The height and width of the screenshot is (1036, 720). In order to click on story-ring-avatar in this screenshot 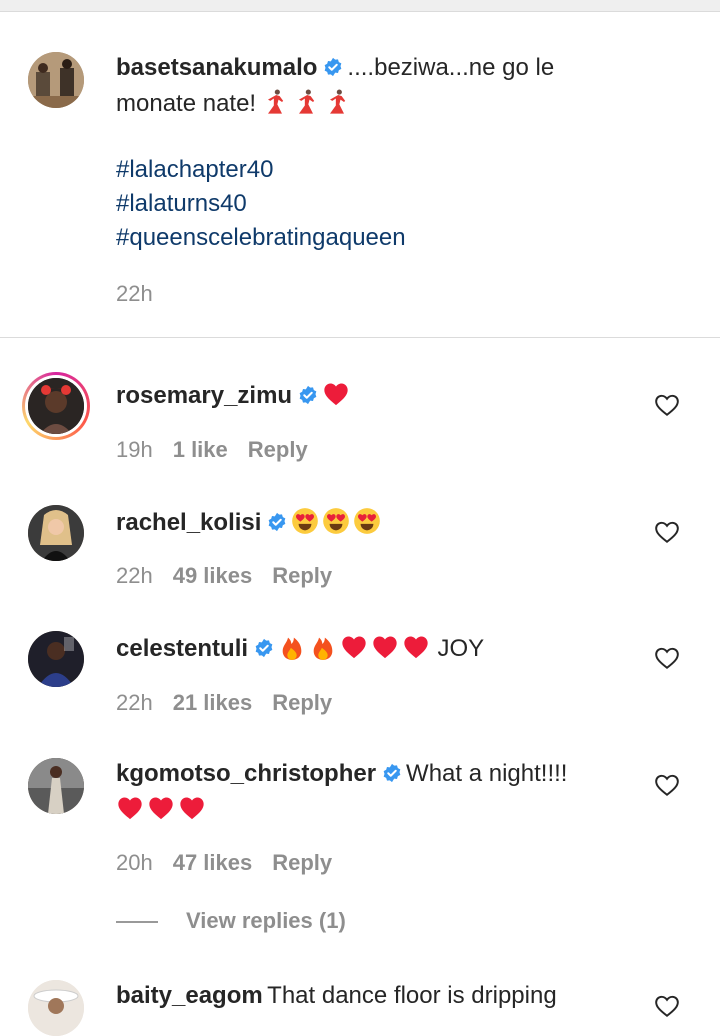, I will do `click(56, 406)`.